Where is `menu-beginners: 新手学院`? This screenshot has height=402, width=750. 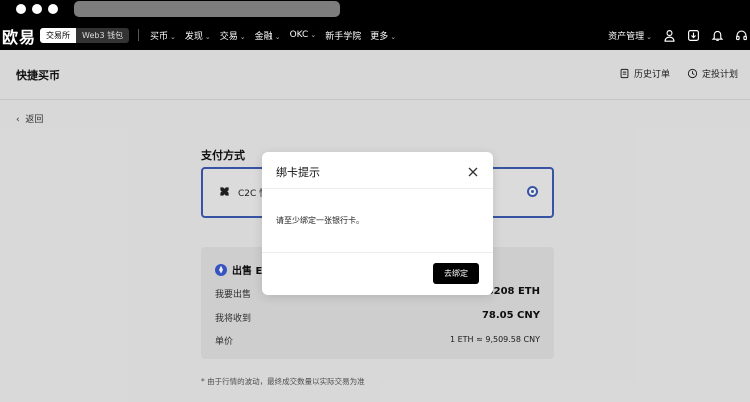 menu-beginners: 新手学院 is located at coordinates (343, 35).